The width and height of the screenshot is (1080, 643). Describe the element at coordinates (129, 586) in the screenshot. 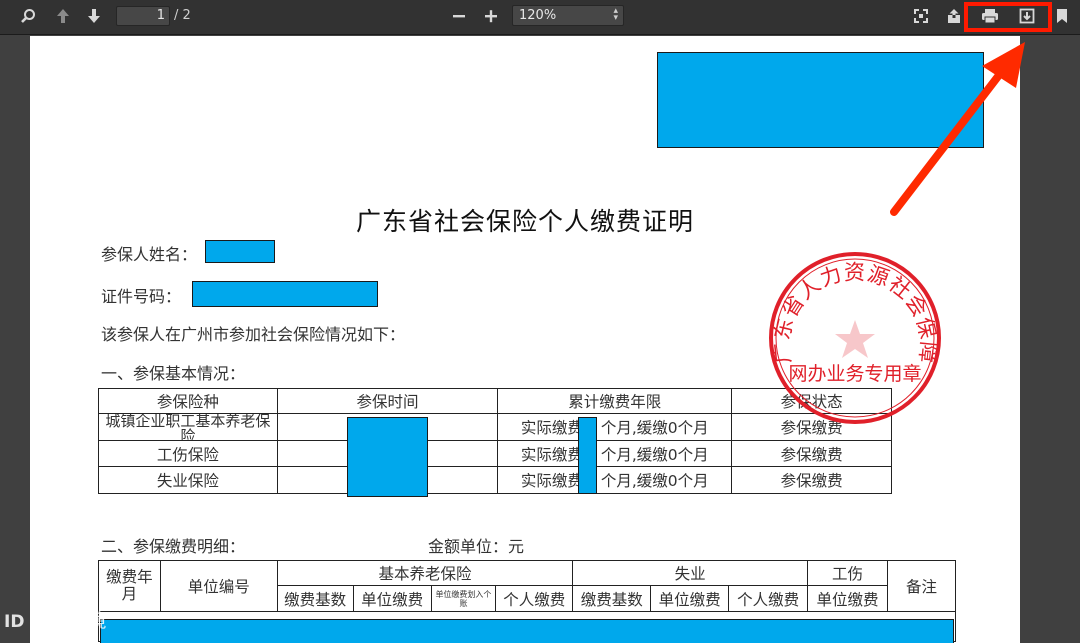

I see `header-month: 缴费年月` at that location.